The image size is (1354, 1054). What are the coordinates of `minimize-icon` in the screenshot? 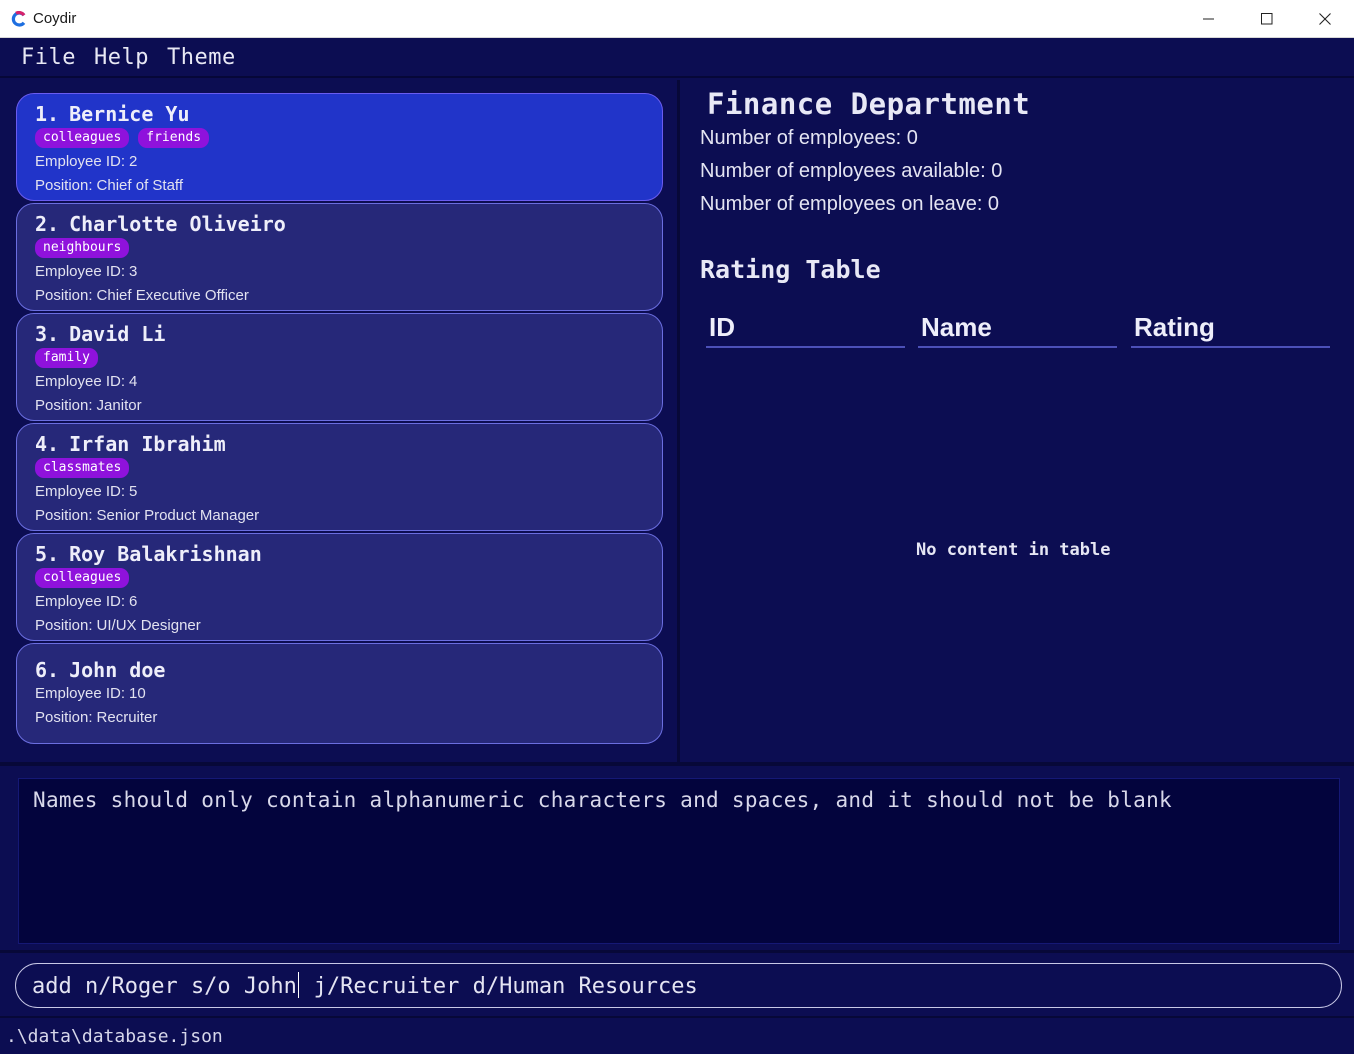 It's located at (1208, 19).